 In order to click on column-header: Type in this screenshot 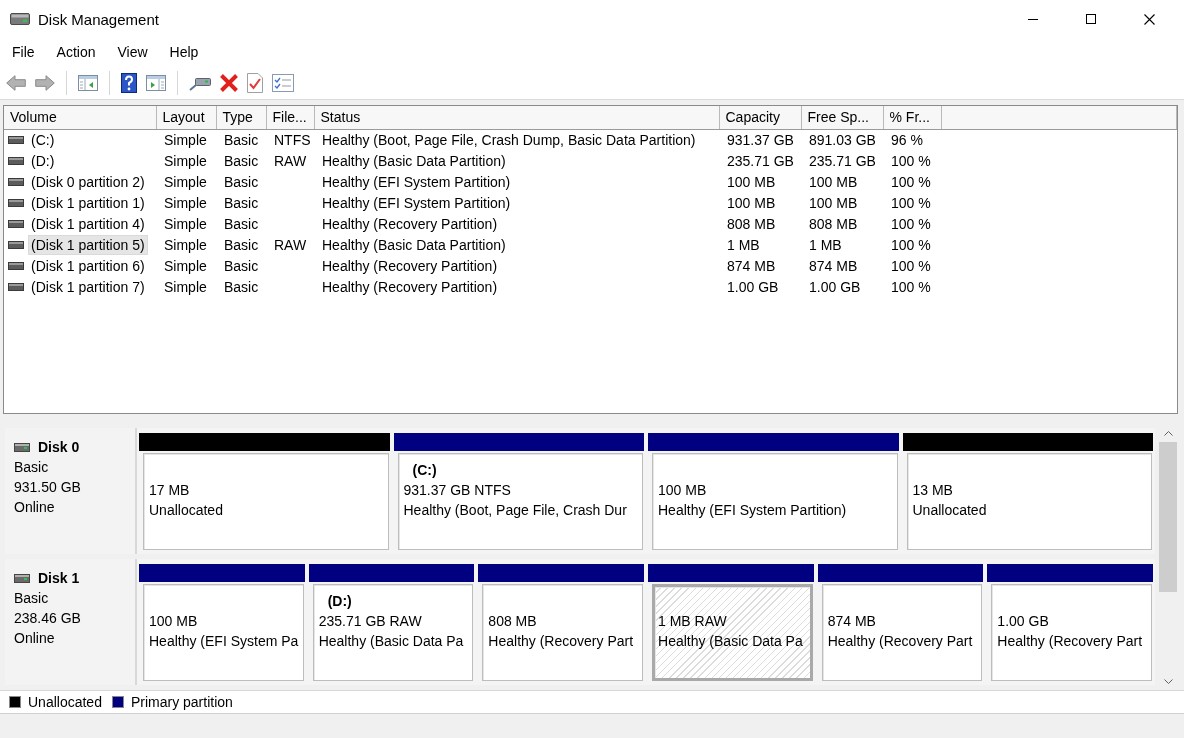, I will do `click(241, 117)`.